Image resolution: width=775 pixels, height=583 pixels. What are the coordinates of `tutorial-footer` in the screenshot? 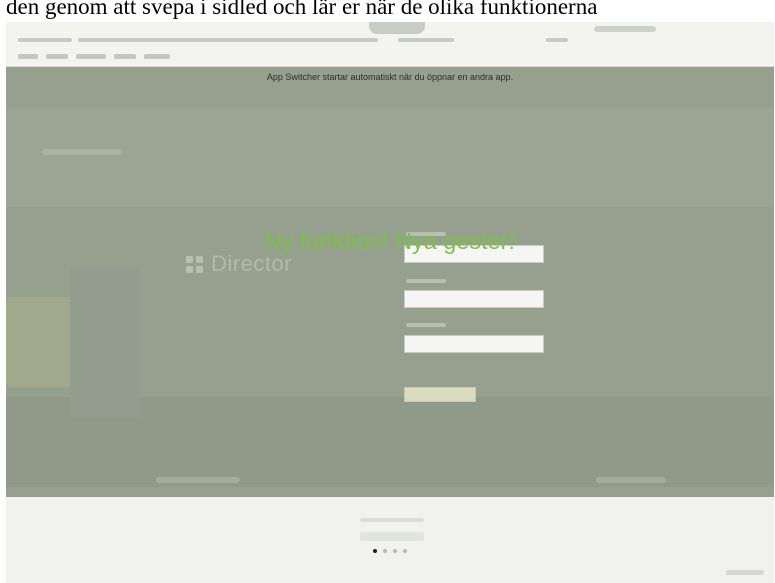 It's located at (390, 540).